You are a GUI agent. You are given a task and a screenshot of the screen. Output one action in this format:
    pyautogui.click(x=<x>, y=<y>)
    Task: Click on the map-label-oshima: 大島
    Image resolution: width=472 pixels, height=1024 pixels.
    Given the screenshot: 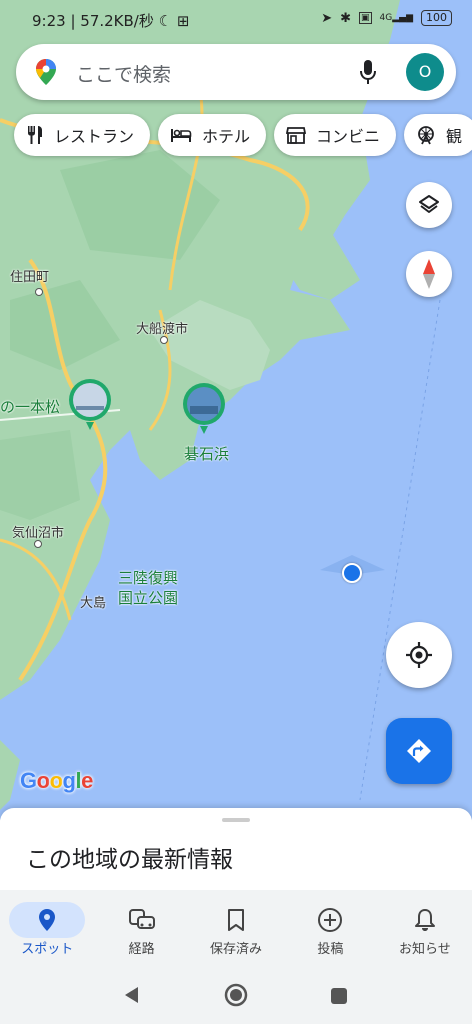 What is the action you would take?
    pyautogui.click(x=93, y=601)
    